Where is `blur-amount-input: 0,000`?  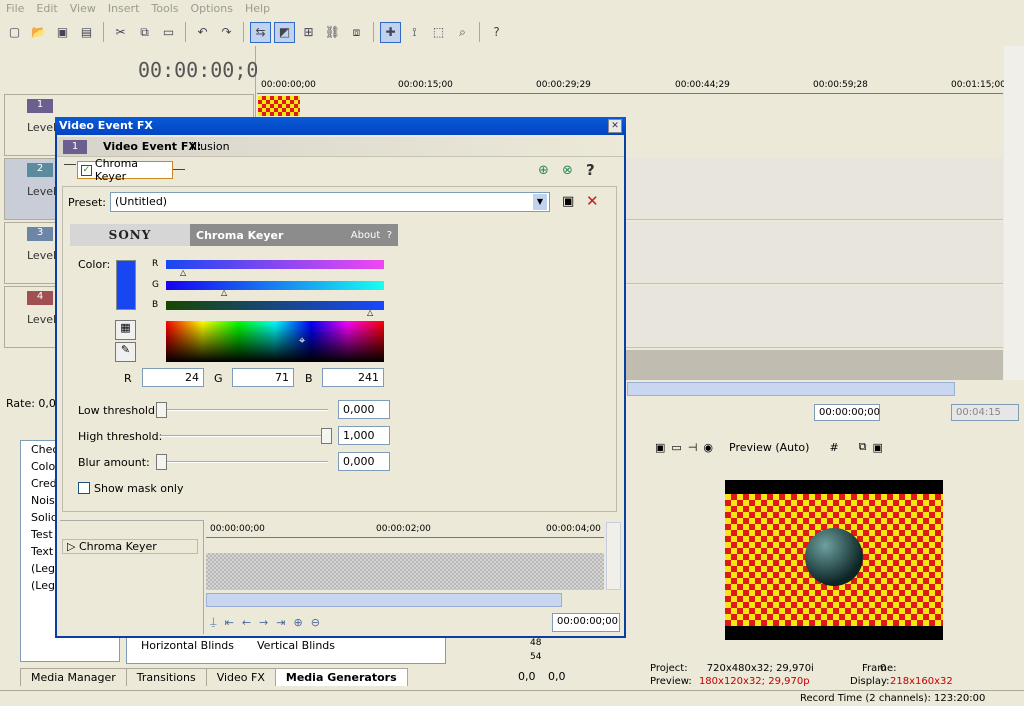 blur-amount-input: 0,000 is located at coordinates (364, 461).